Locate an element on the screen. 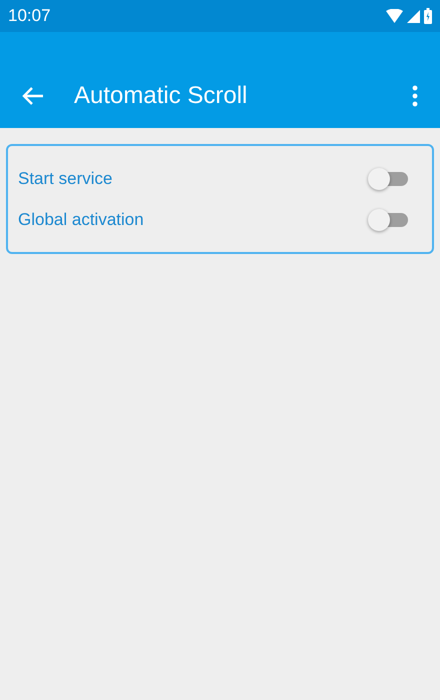 Image resolution: width=440 pixels, height=700 pixels. clock-time: 10:07 is located at coordinates (29, 16).